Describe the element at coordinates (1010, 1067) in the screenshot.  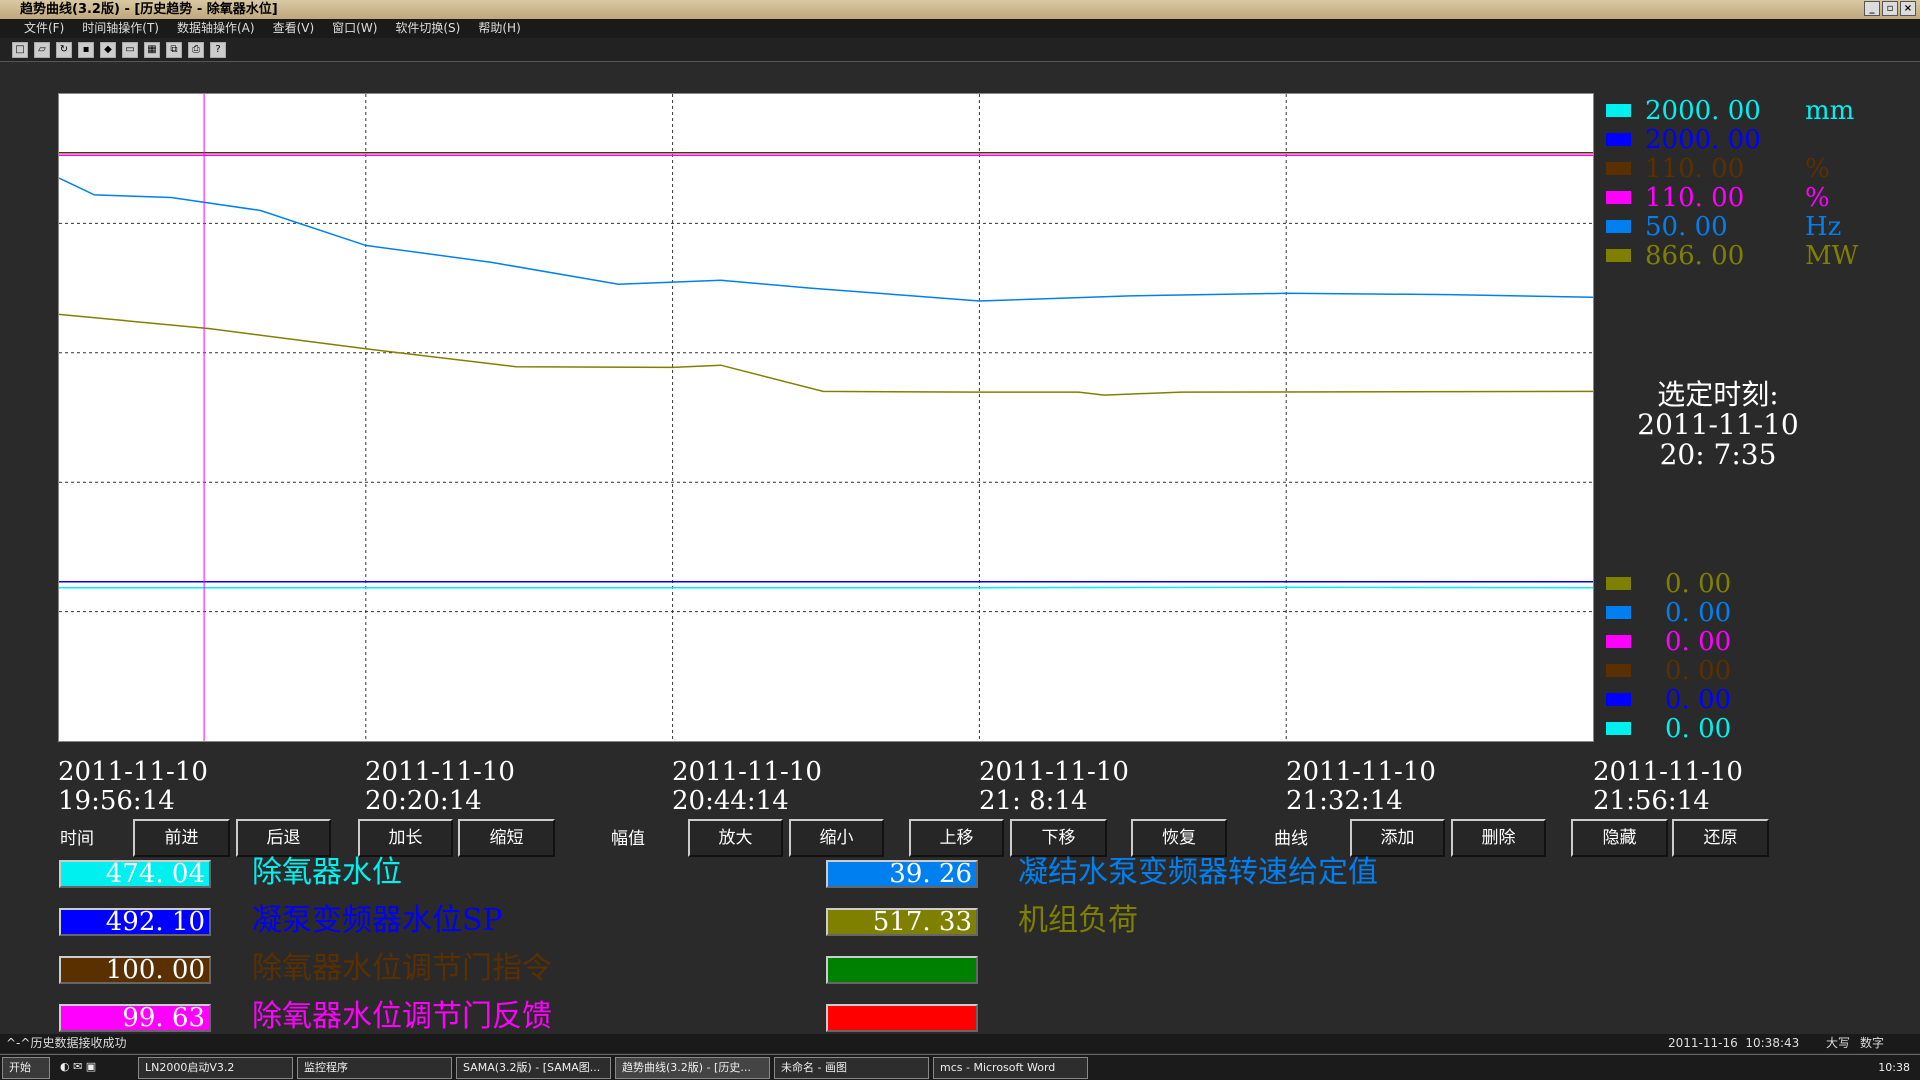
I see `task-word: mcs - Microsoft Word` at that location.